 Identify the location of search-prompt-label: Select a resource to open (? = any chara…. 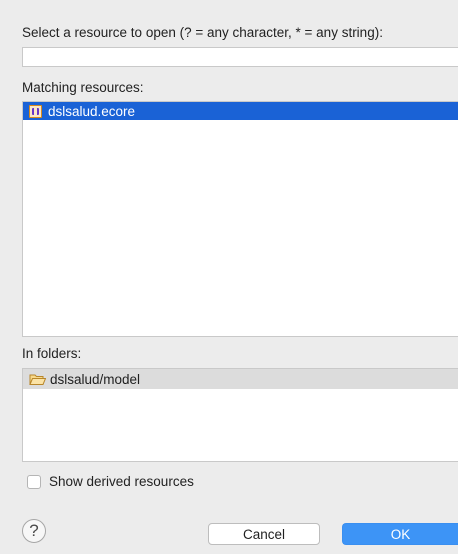
(202, 32).